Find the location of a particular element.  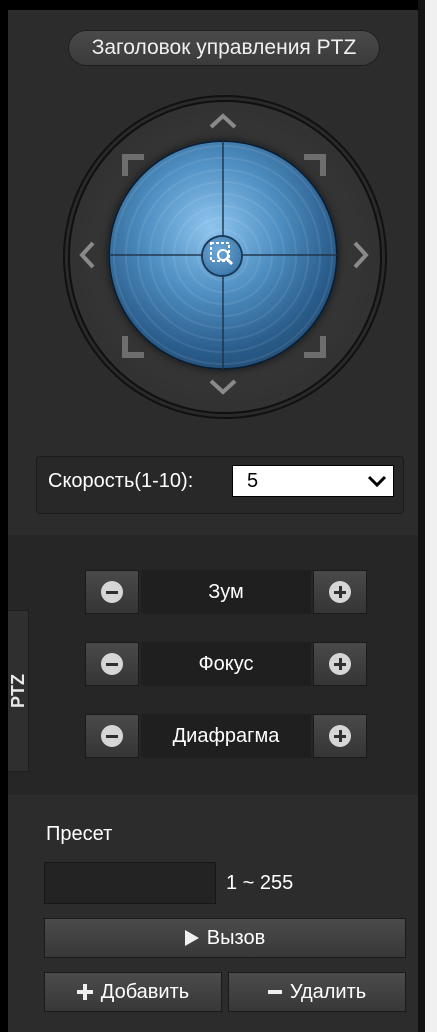

chevron-down-icon is located at coordinates (377, 484).